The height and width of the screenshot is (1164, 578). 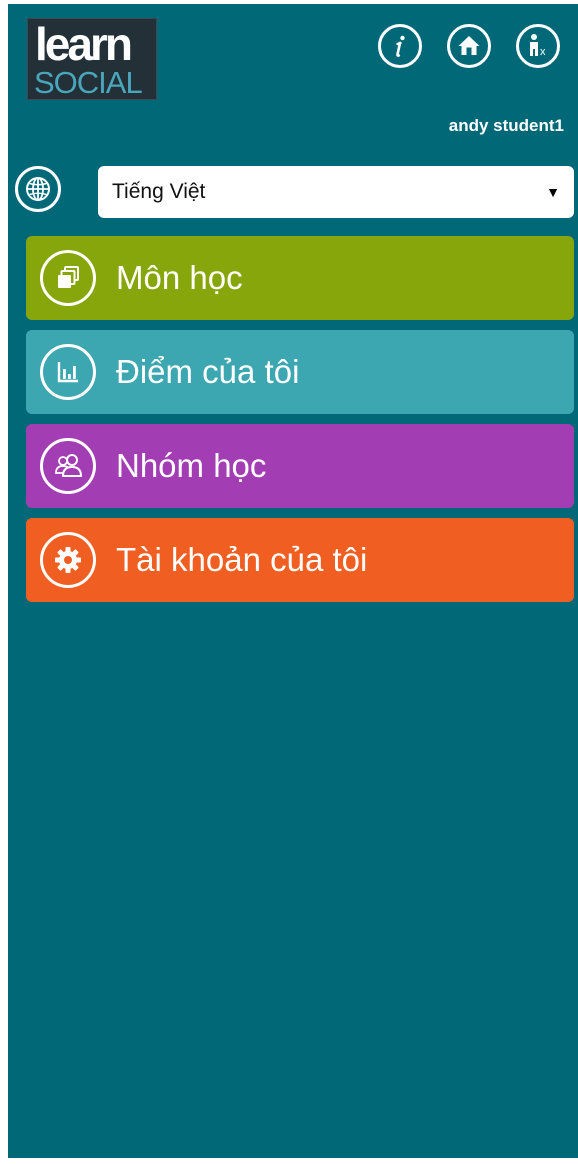 I want to click on menu-item-groups: Nhóm học, so click(x=300, y=466).